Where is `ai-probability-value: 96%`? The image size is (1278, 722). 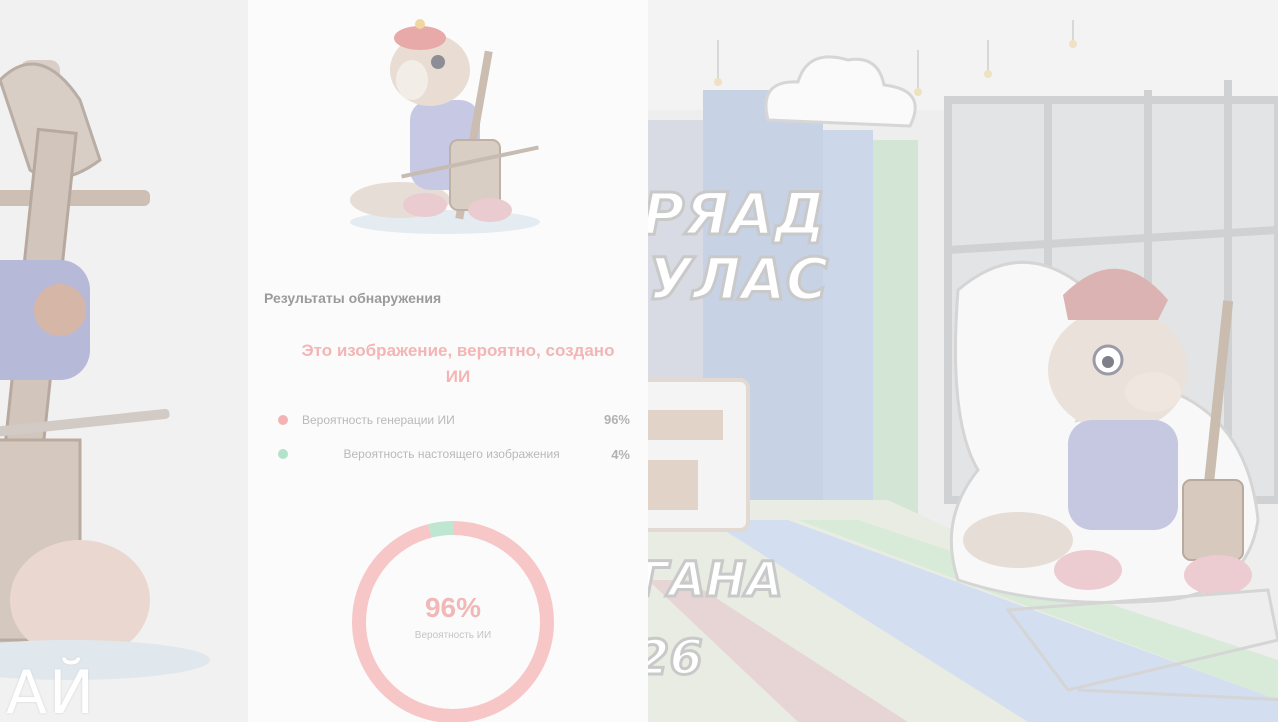 ai-probability-value: 96% is located at coordinates (616, 419).